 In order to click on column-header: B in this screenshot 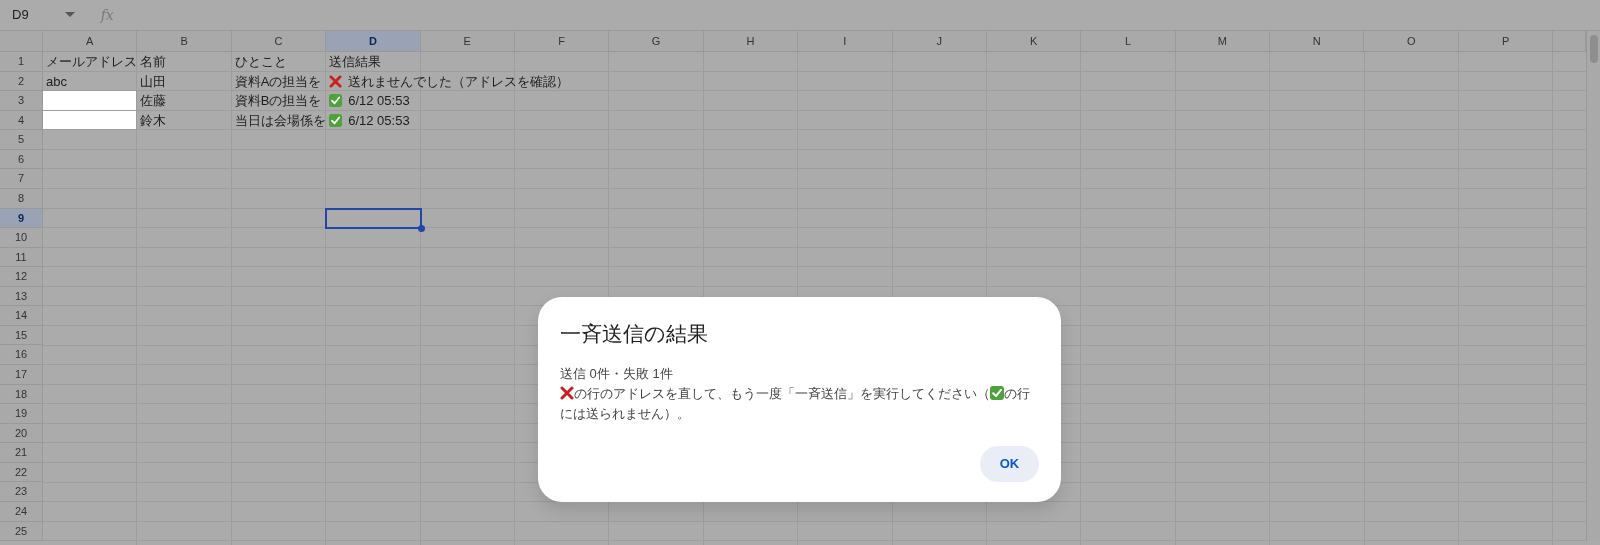, I will do `click(184, 41)`.